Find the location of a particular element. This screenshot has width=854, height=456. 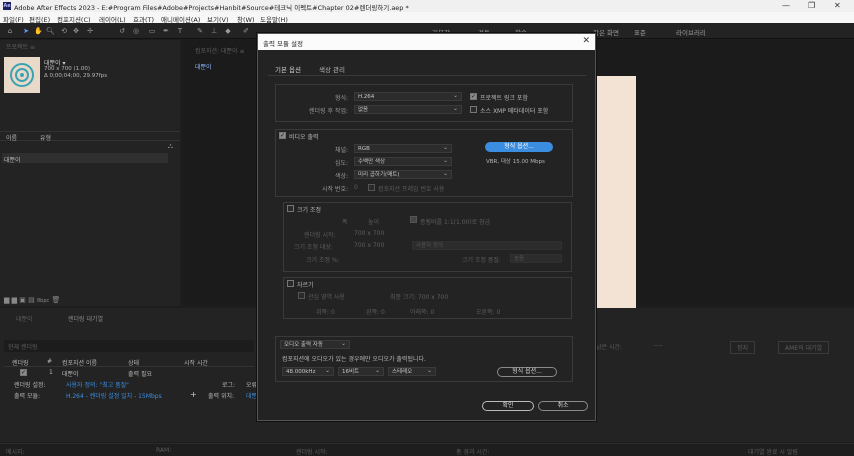

format-dropdown: H.264 ⌄ is located at coordinates (408, 96).